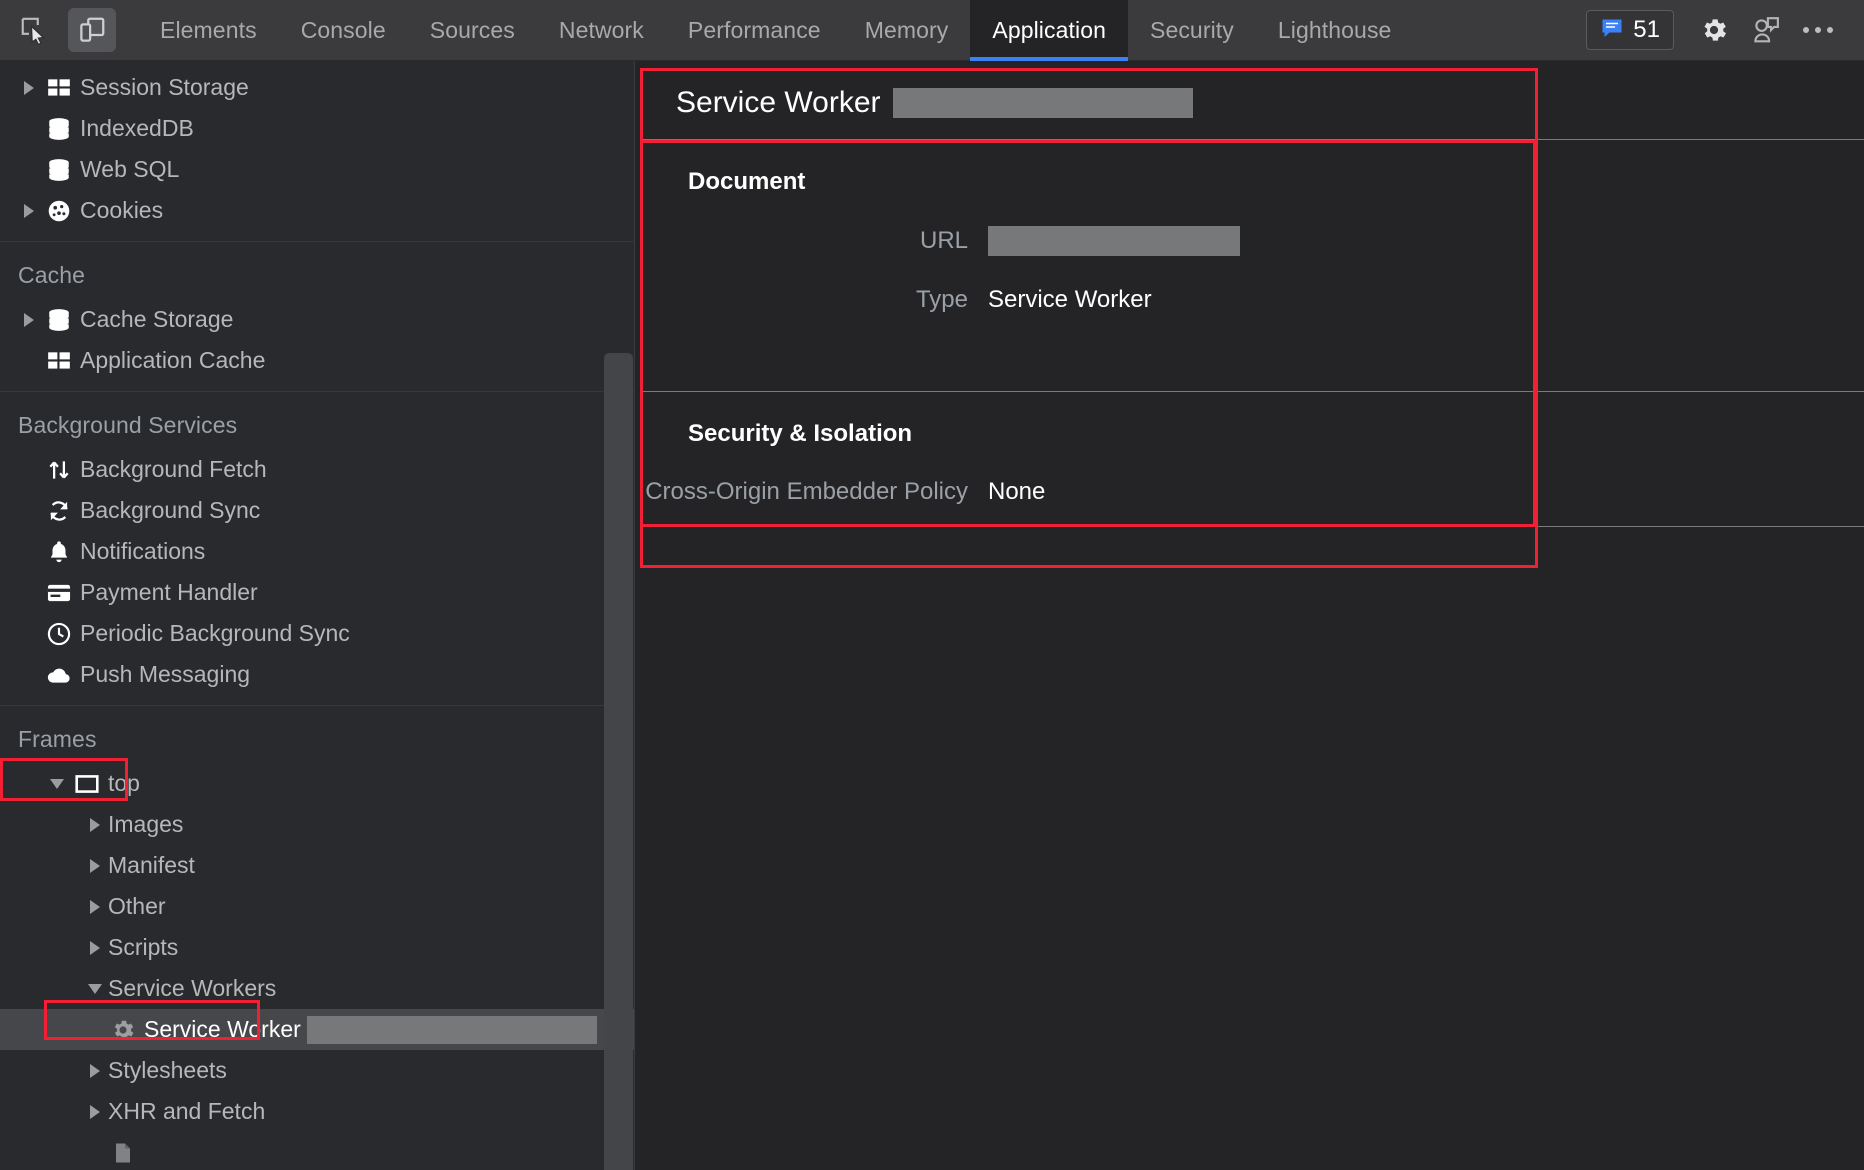 Image resolution: width=1864 pixels, height=1170 pixels. I want to click on sidebar-item-notifications: Notifications, so click(317, 551).